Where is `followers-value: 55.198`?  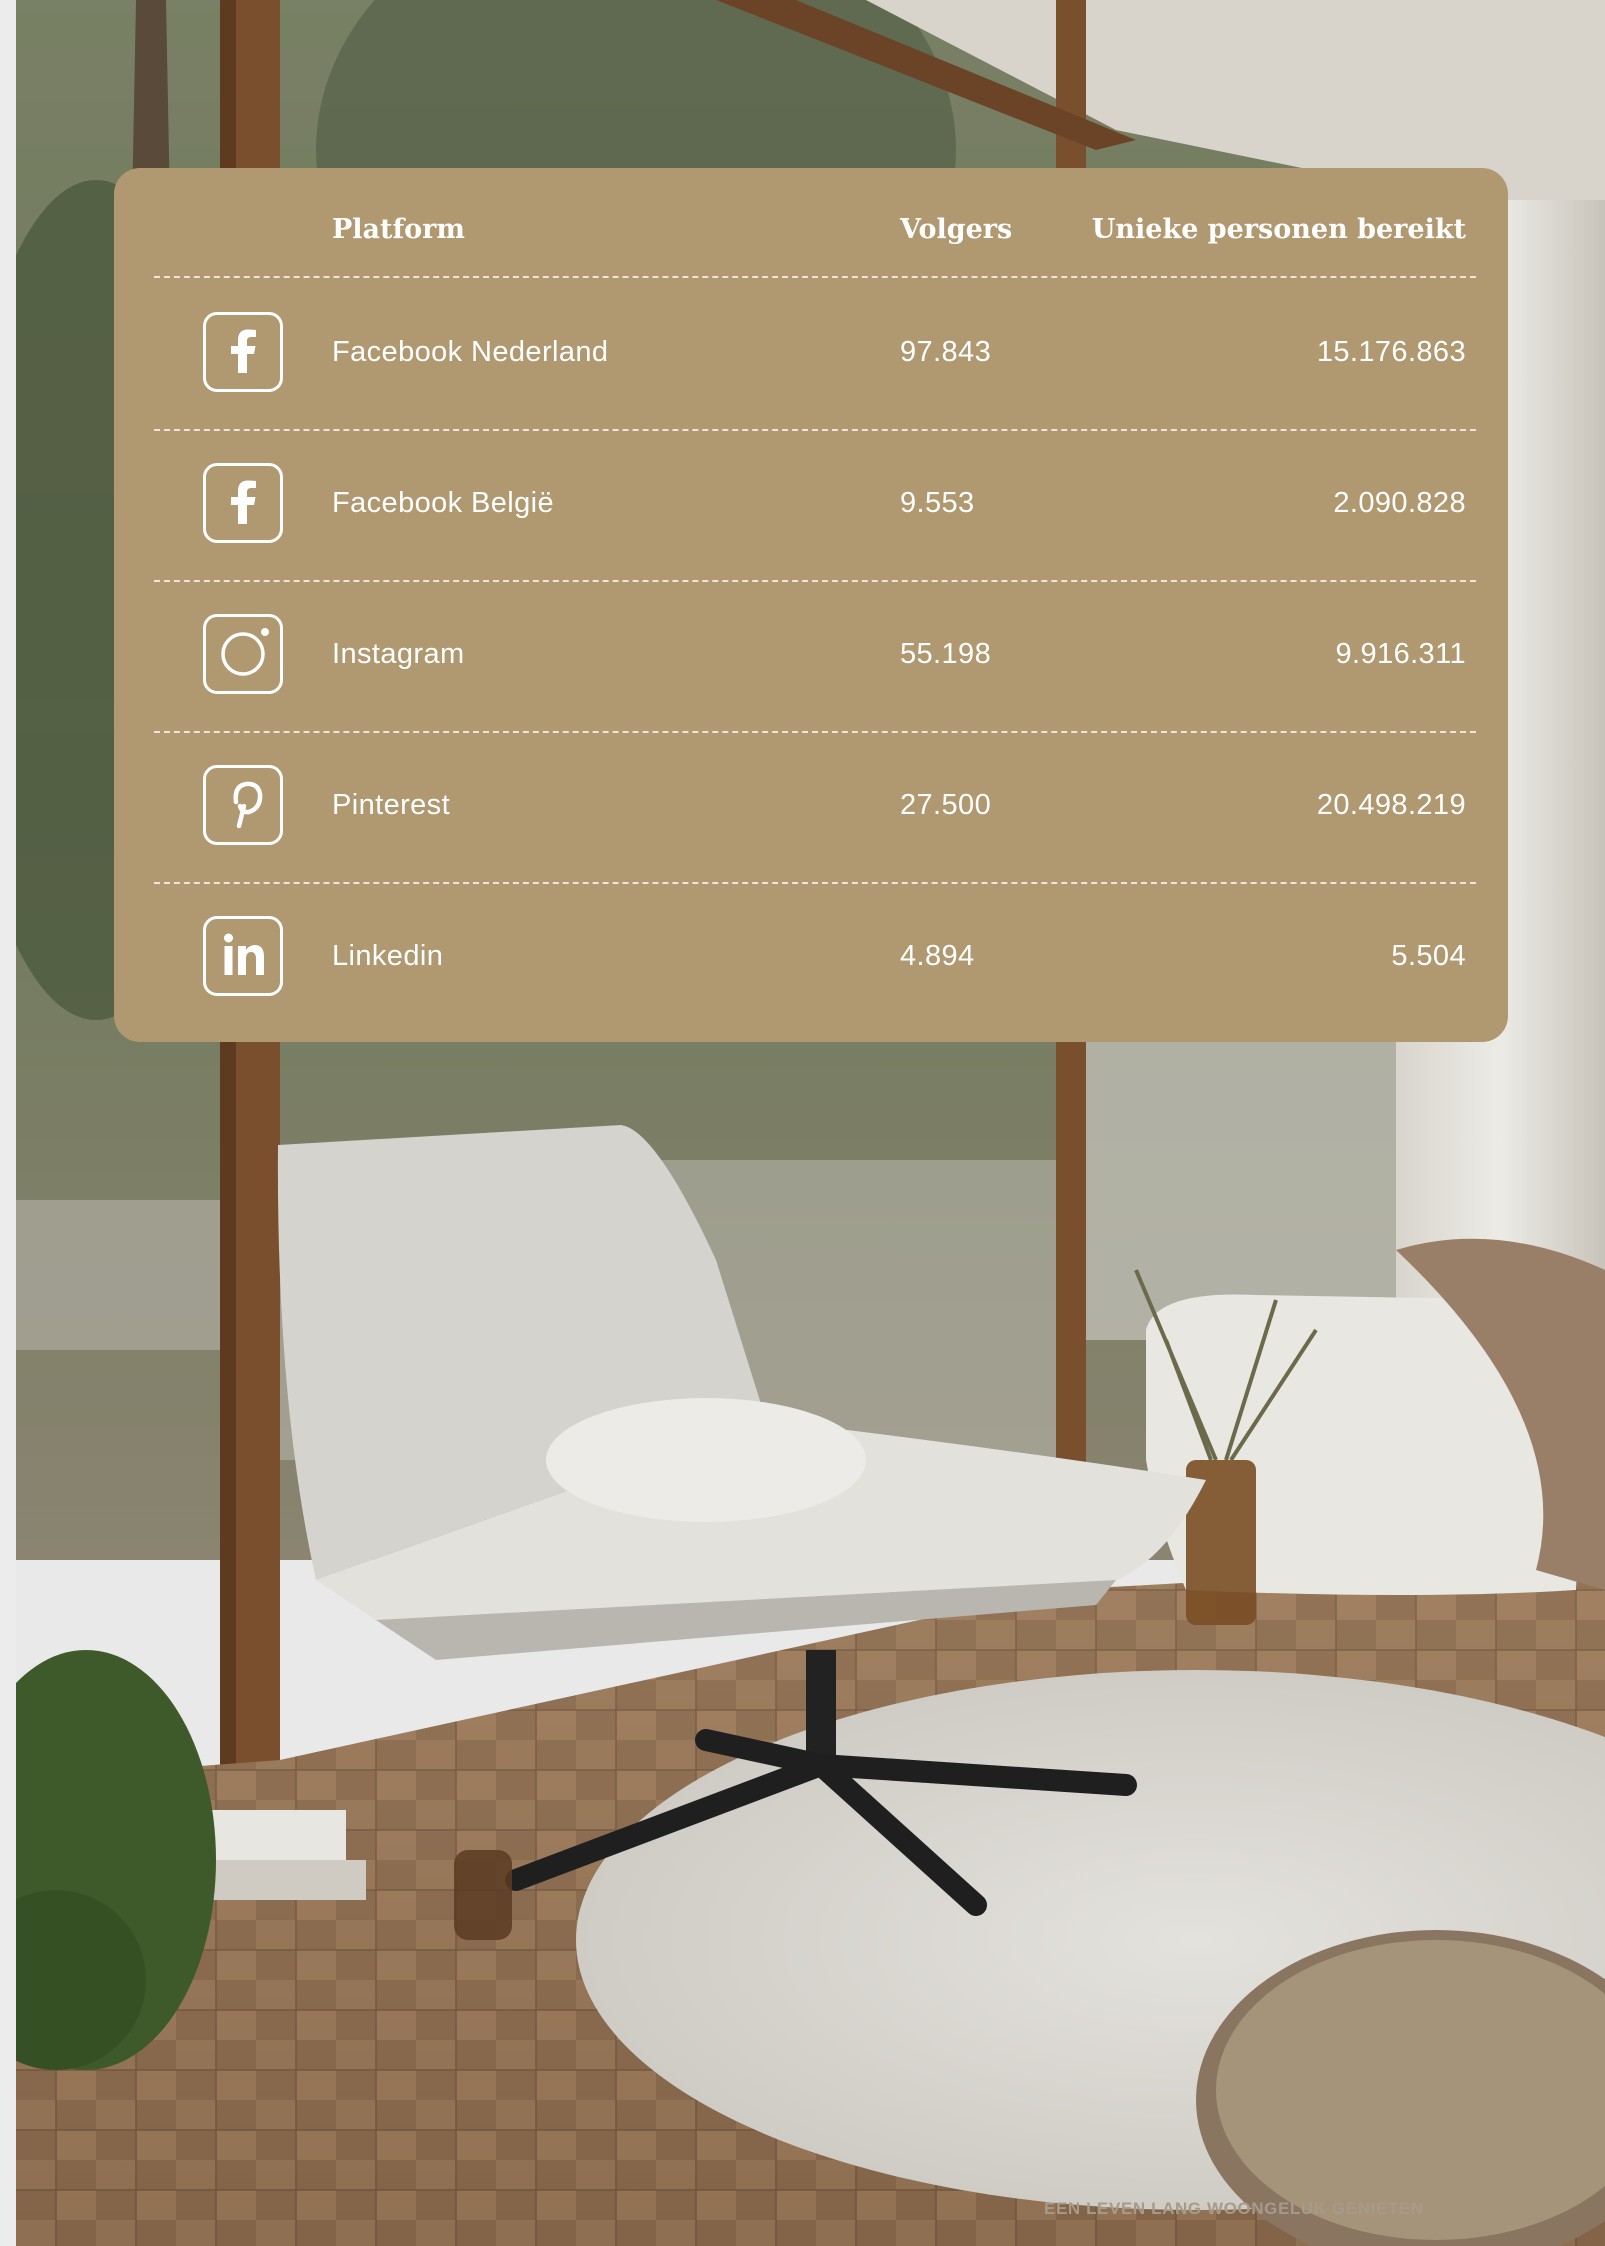 followers-value: 55.198 is located at coordinates (946, 654).